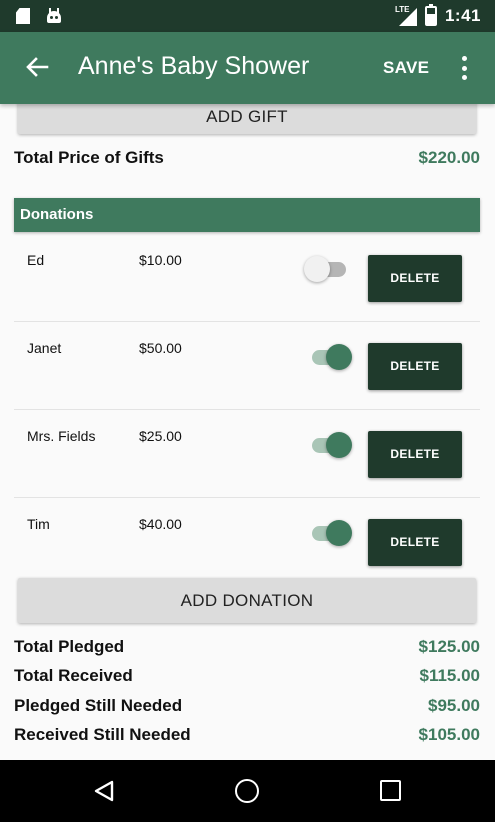  What do you see at coordinates (194, 66) in the screenshot?
I see `page-title: Anne's Baby Shower` at bounding box center [194, 66].